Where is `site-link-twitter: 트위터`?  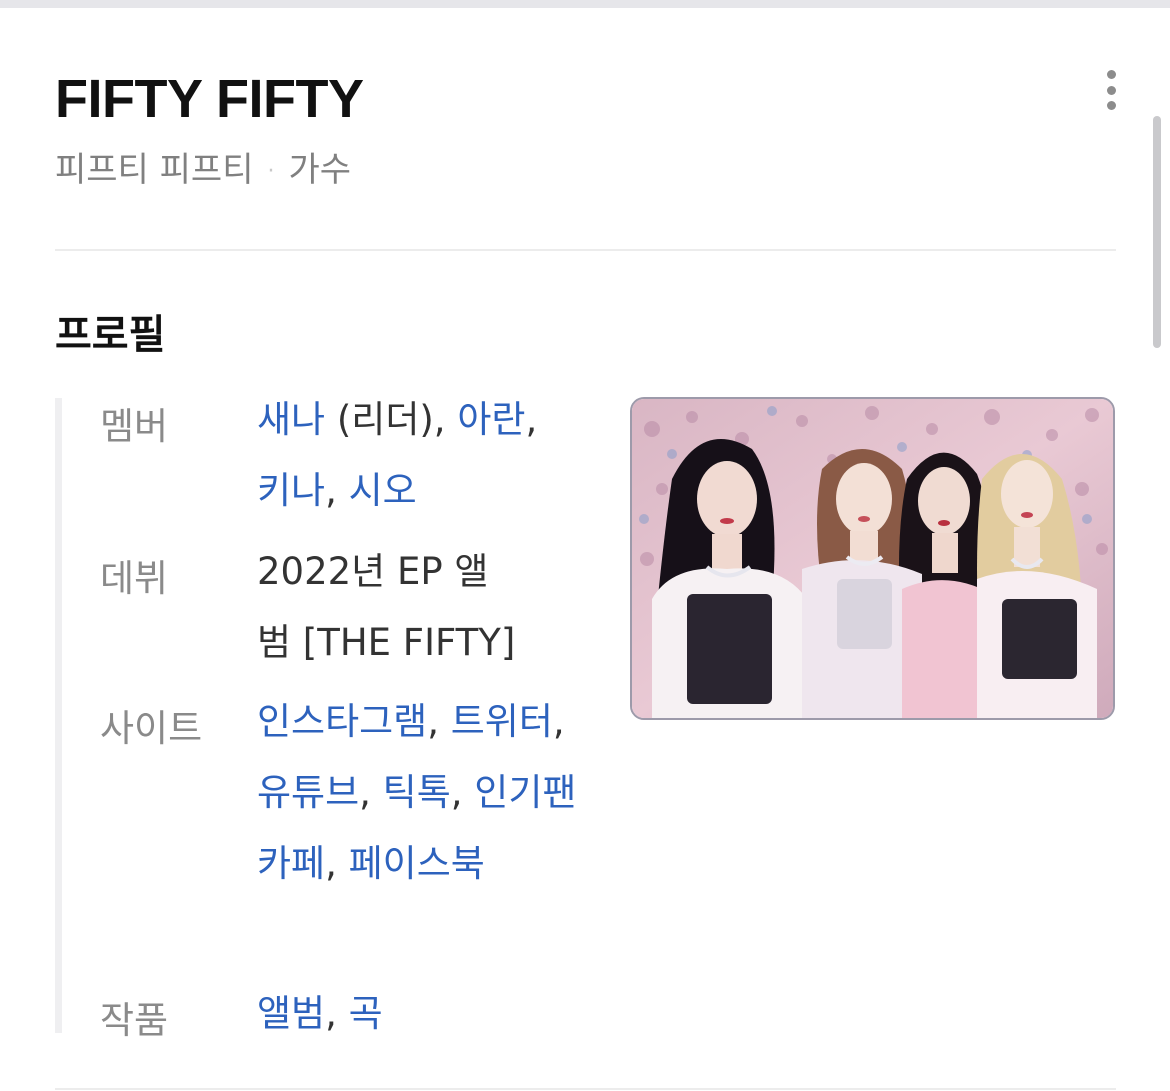 site-link-twitter: 트위터 is located at coordinates (502, 721).